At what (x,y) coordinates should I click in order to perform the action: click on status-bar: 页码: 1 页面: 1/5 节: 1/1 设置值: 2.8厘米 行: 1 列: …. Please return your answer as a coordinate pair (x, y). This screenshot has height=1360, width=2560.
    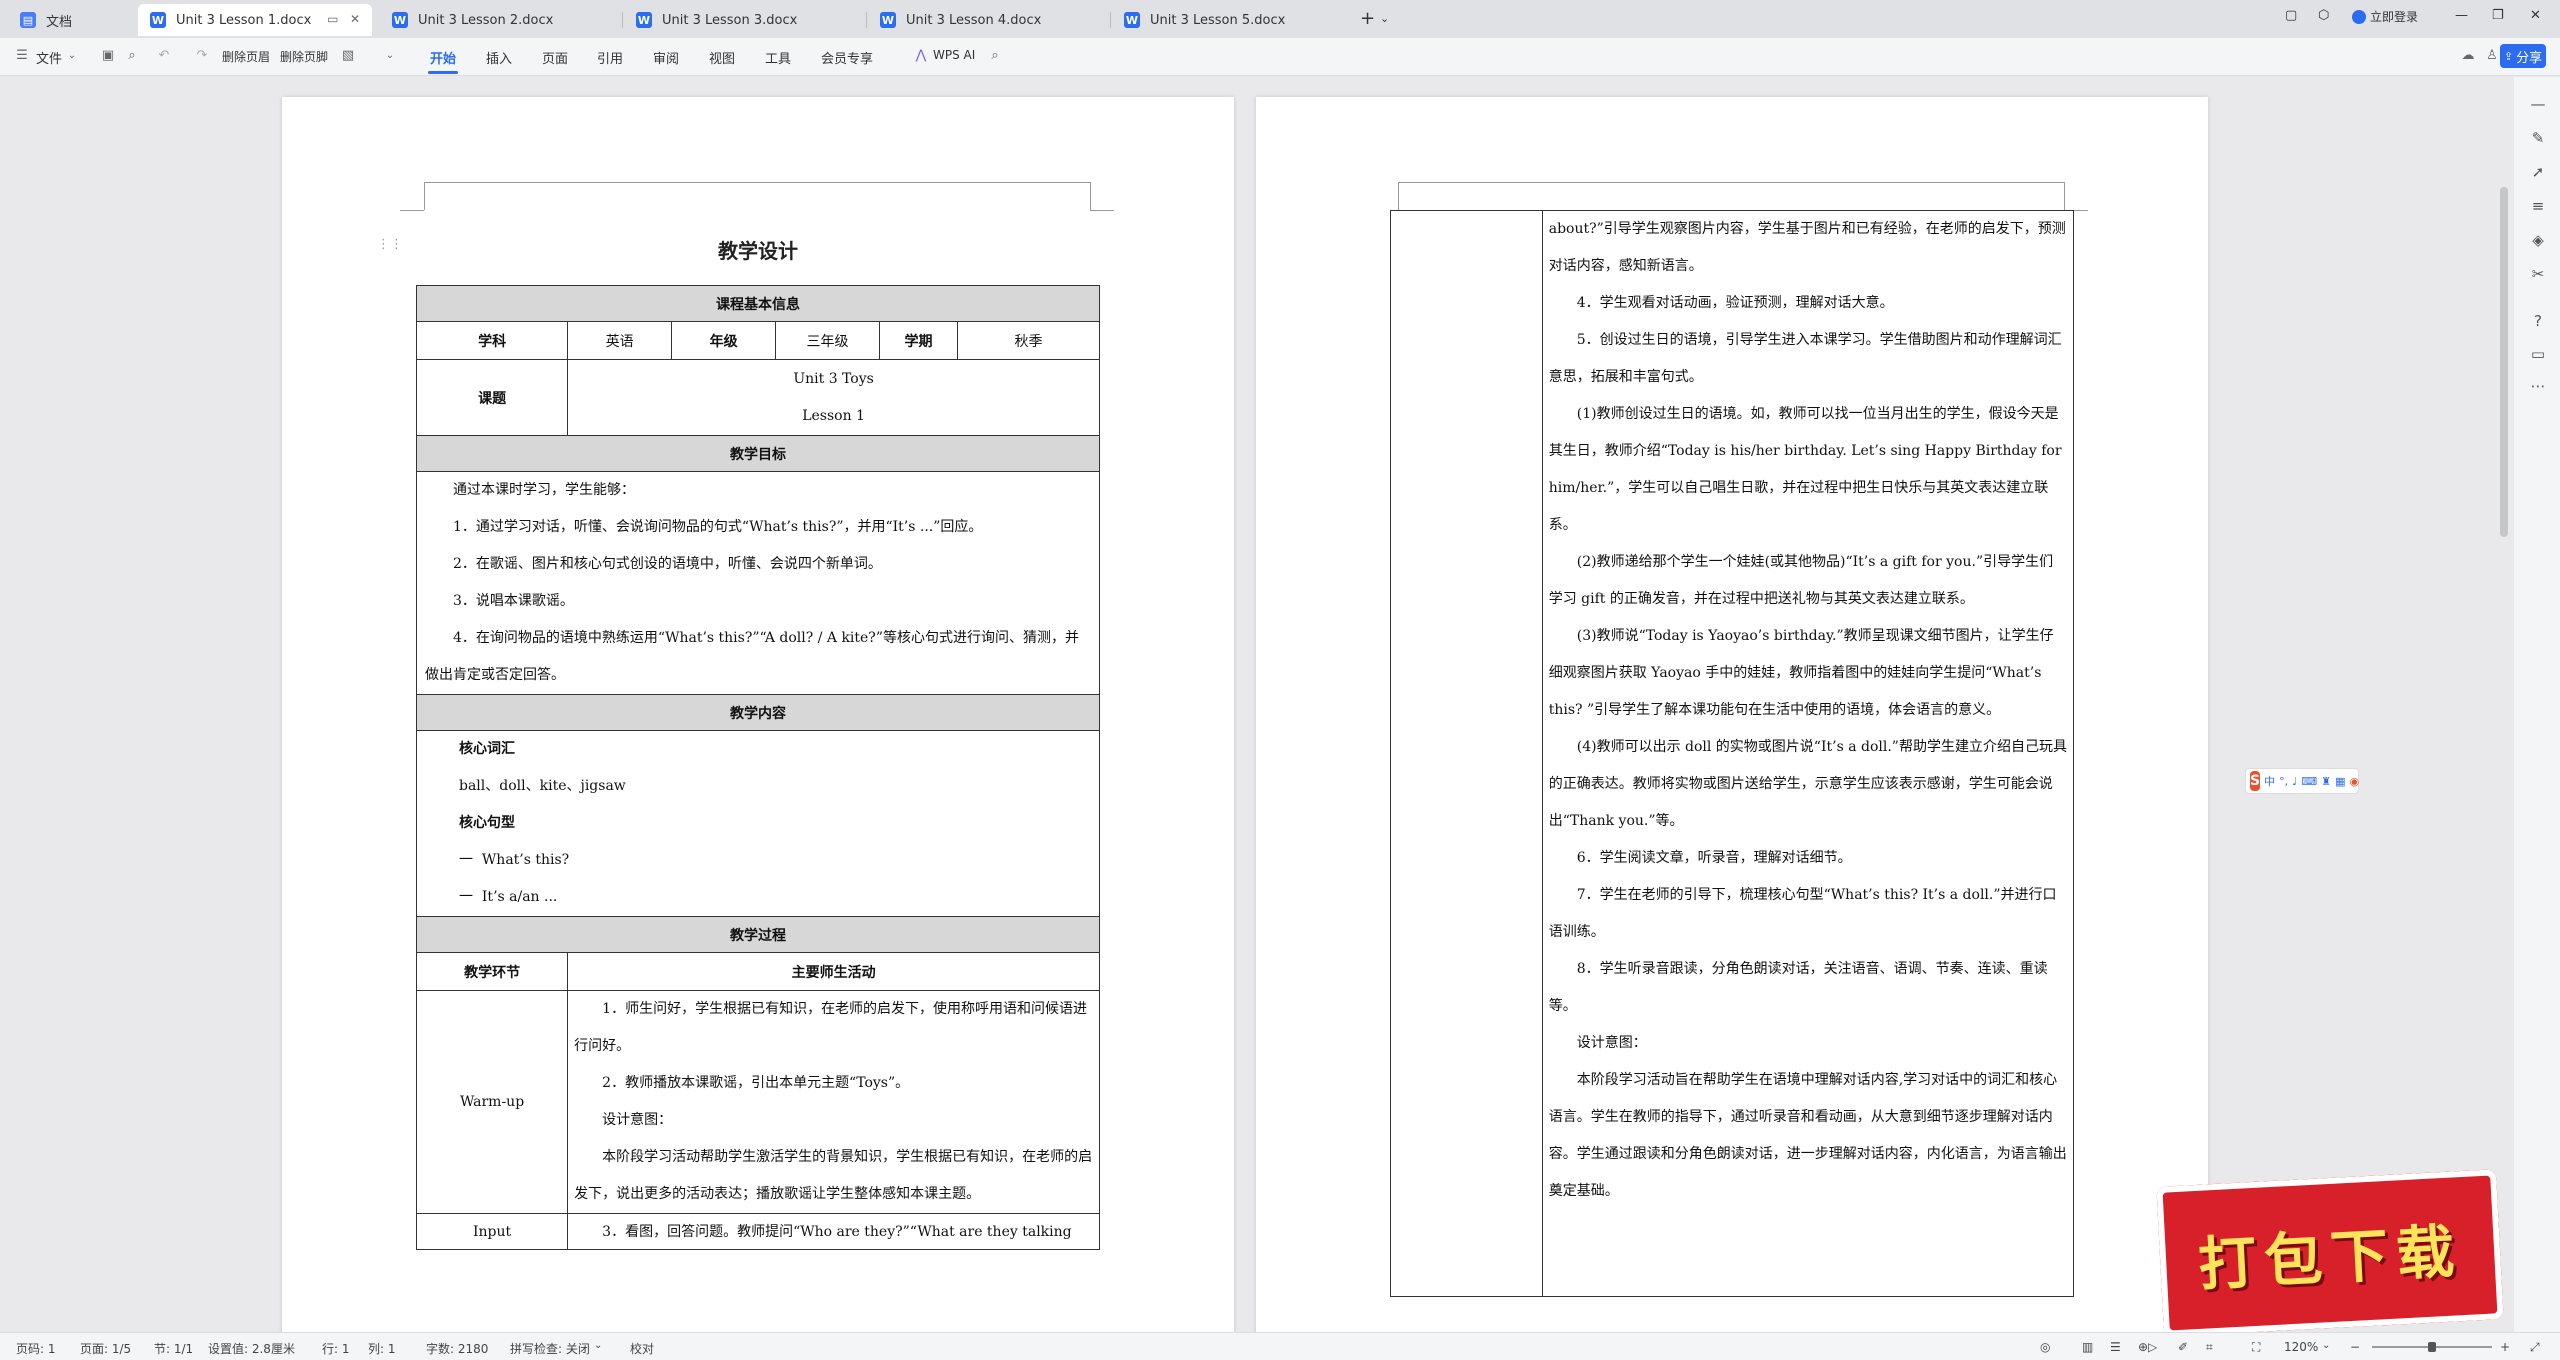
    Looking at the image, I should click on (1280, 1346).